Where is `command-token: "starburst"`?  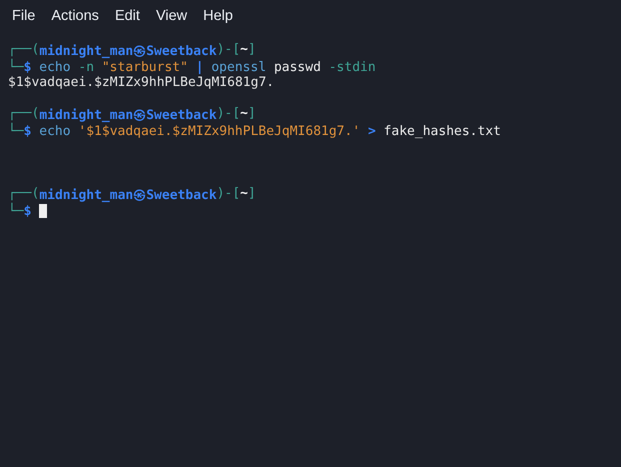 command-token: "starburst" is located at coordinates (145, 67).